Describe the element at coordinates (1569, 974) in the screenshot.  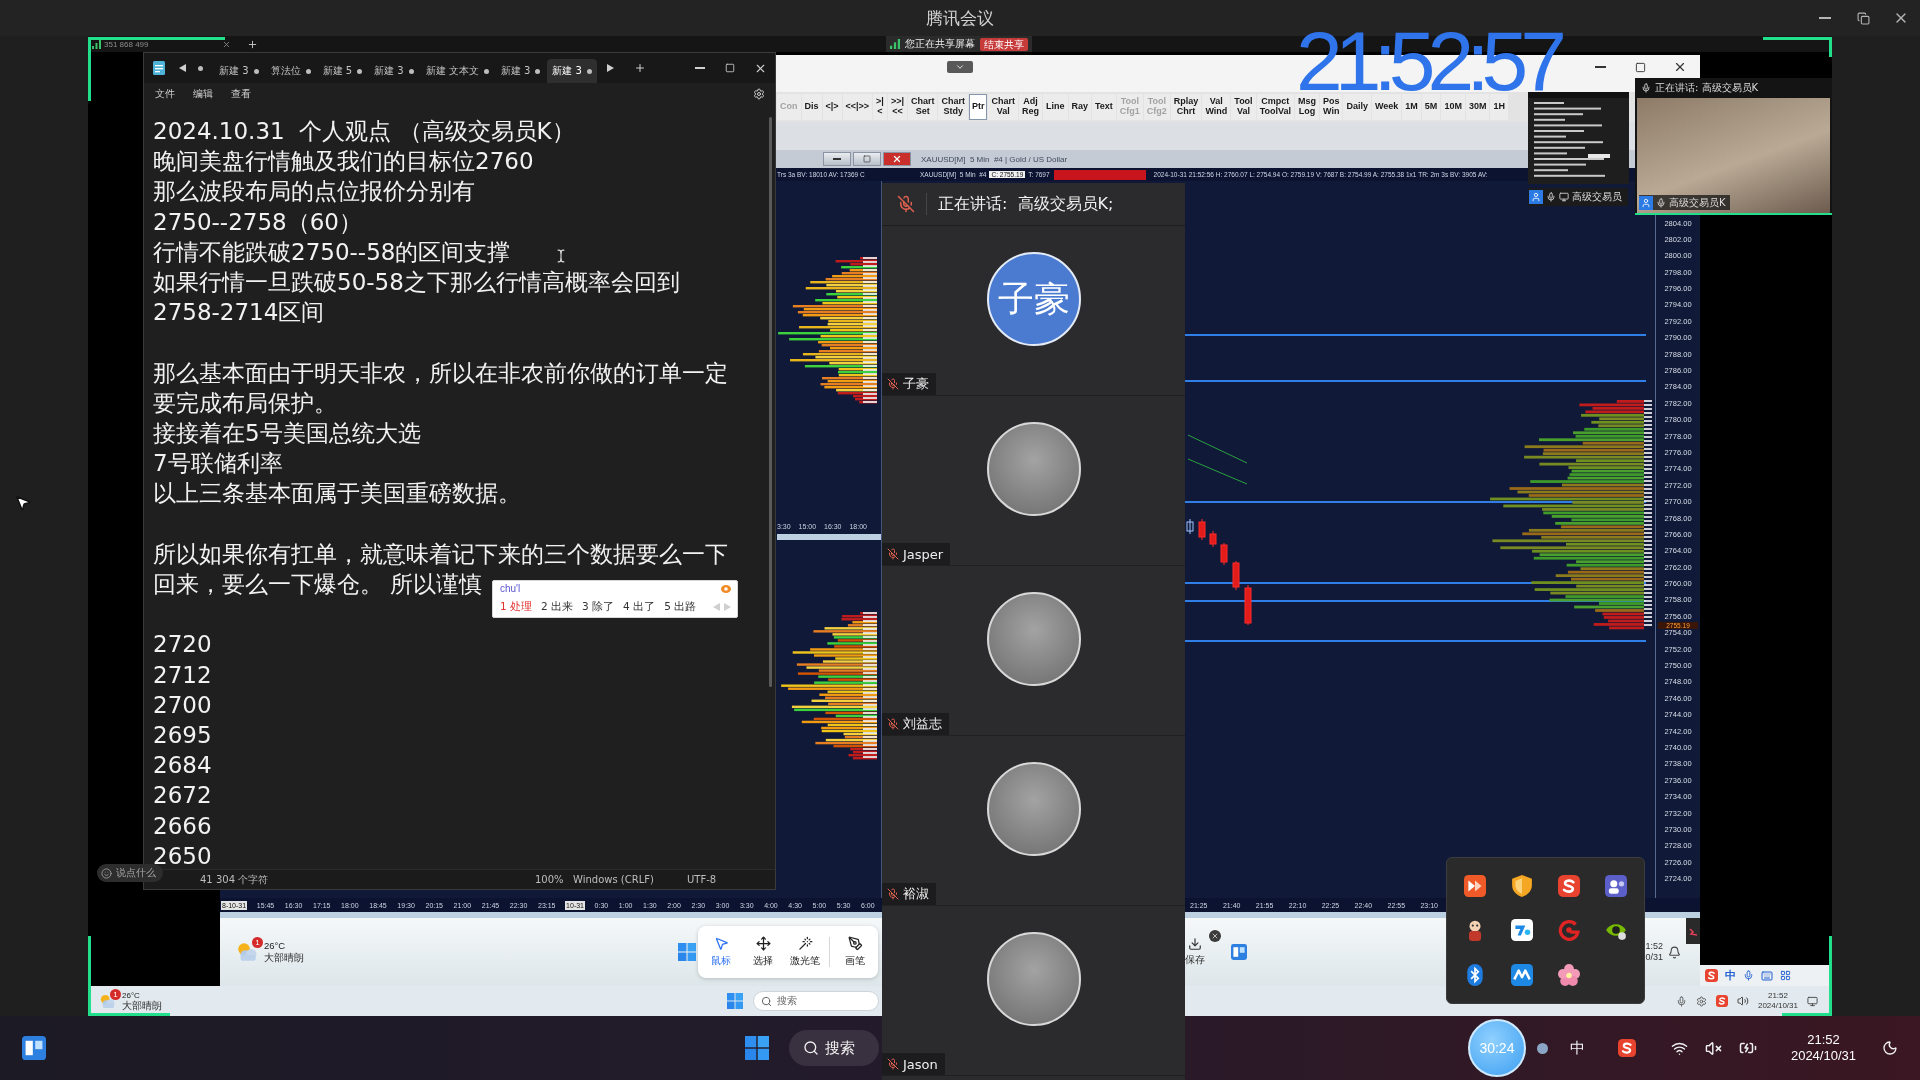
I see `flower-icon` at that location.